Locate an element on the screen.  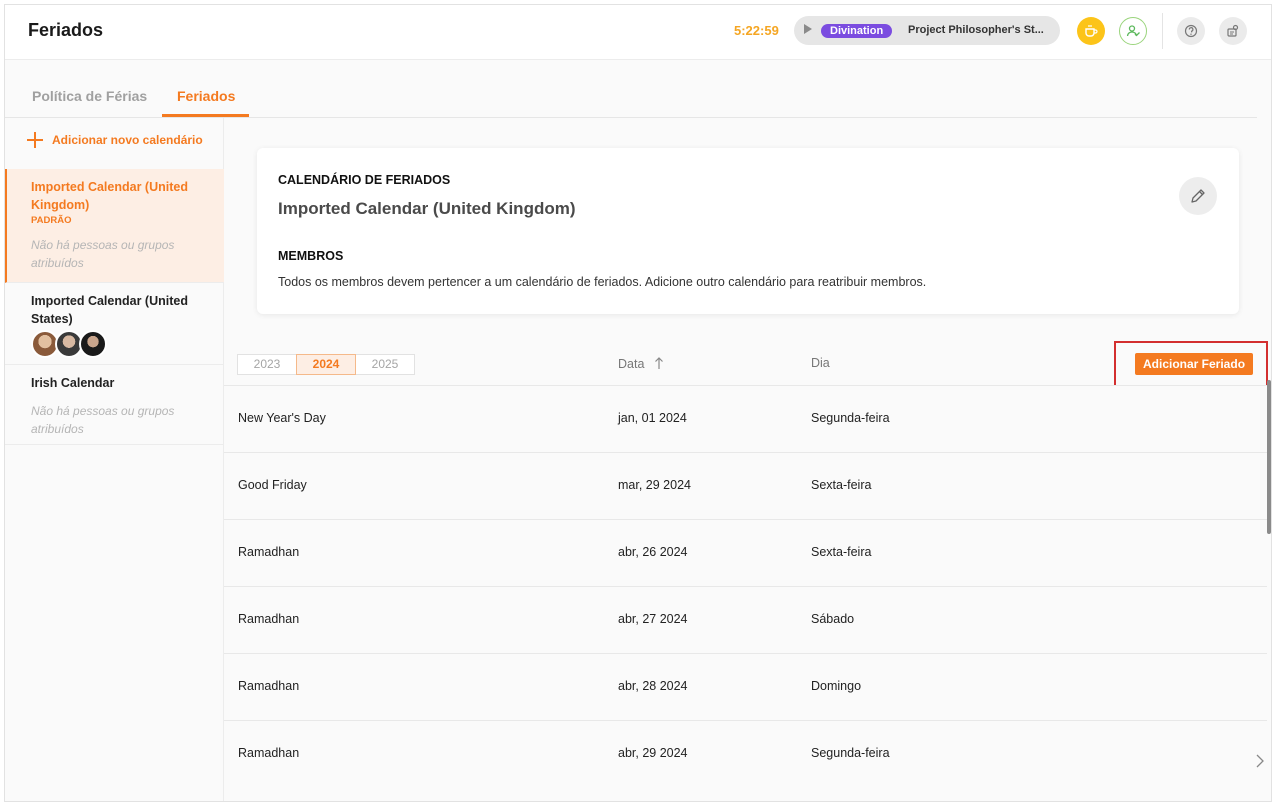
calendar-name: Irish Calendar is located at coordinates (73, 383).